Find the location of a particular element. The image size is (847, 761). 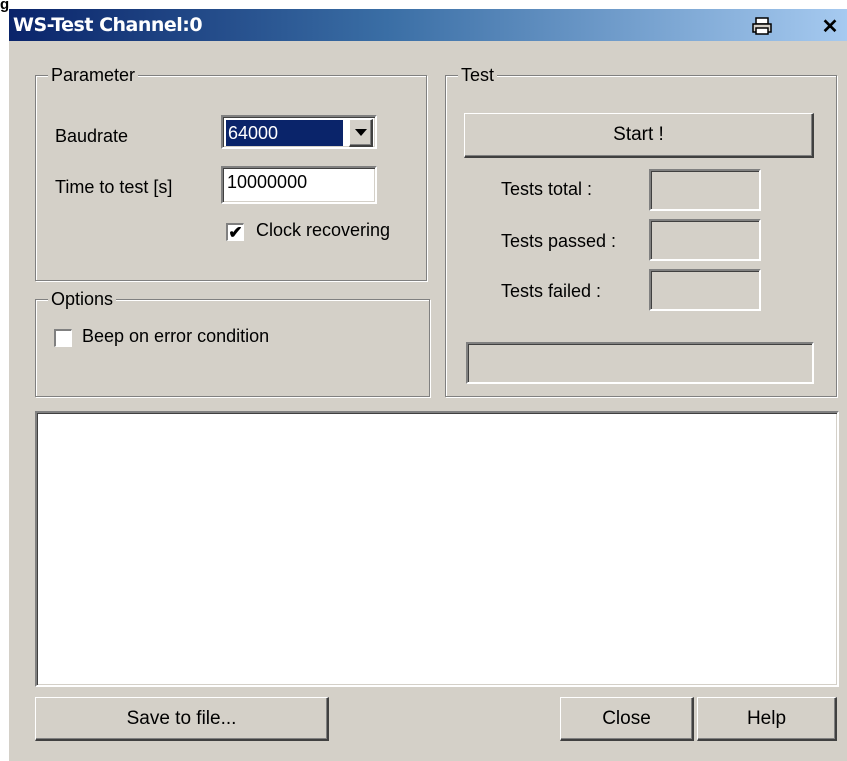

tests-failed-field is located at coordinates (705, 290).